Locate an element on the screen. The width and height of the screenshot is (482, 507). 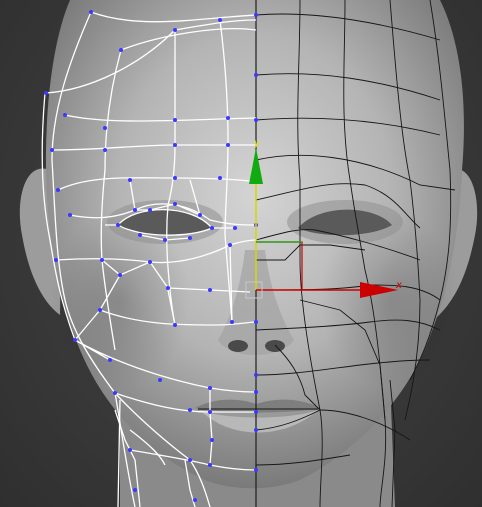
gizmo-y-label: y is located at coordinates (257, 143).